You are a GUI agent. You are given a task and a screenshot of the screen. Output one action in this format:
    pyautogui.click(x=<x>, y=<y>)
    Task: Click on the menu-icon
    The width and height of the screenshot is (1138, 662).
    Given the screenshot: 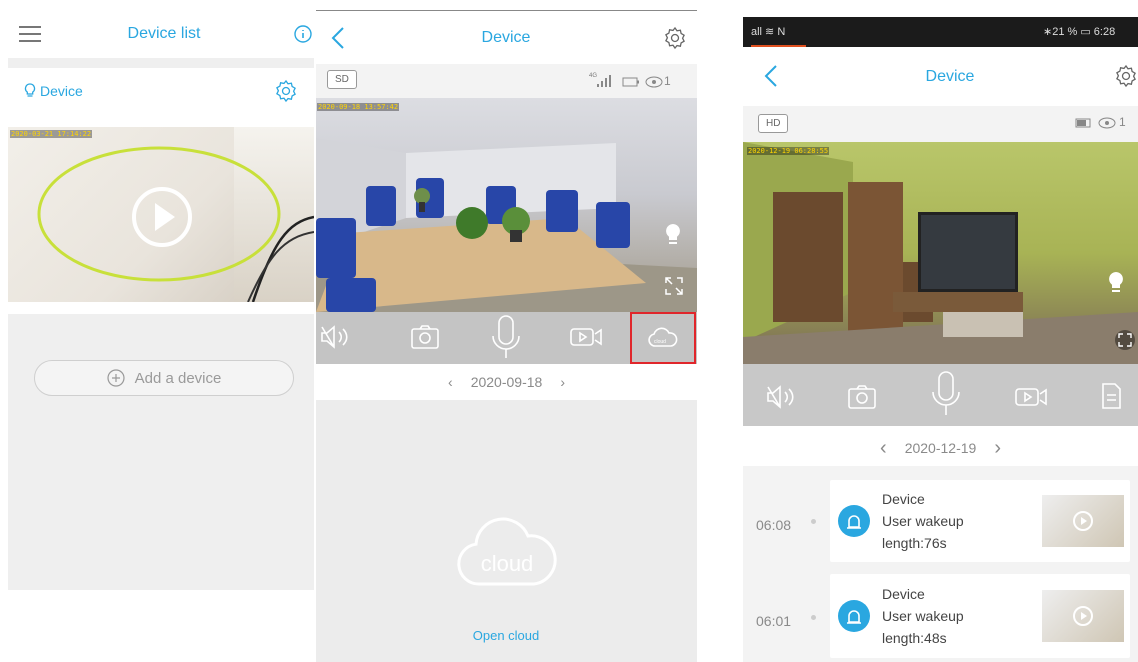 What is the action you would take?
    pyautogui.click(x=30, y=34)
    